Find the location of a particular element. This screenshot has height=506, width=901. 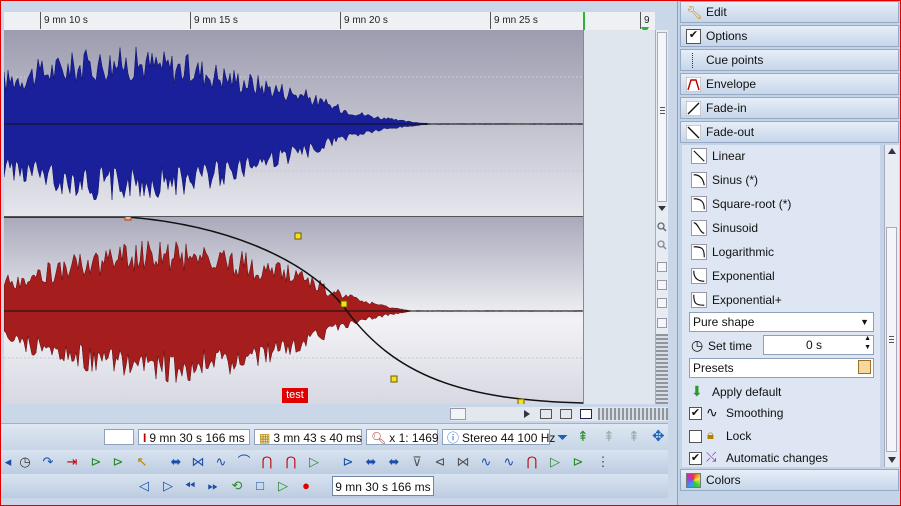

apply-default-button: ⬇ Apply default is located at coordinates (782, 393).